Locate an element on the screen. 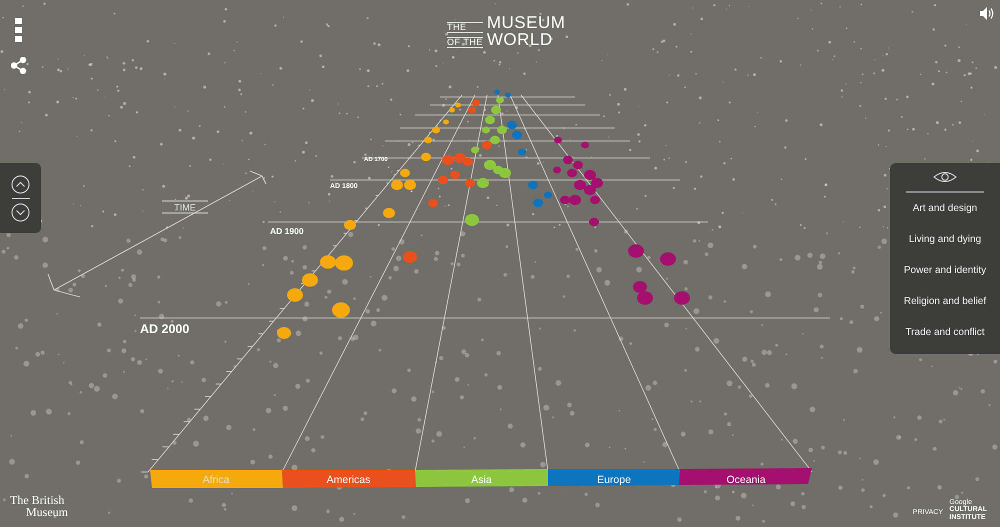 Image resolution: width=1000 pixels, height=527 pixels. theme-filter-item: Living and dying is located at coordinates (945, 239).